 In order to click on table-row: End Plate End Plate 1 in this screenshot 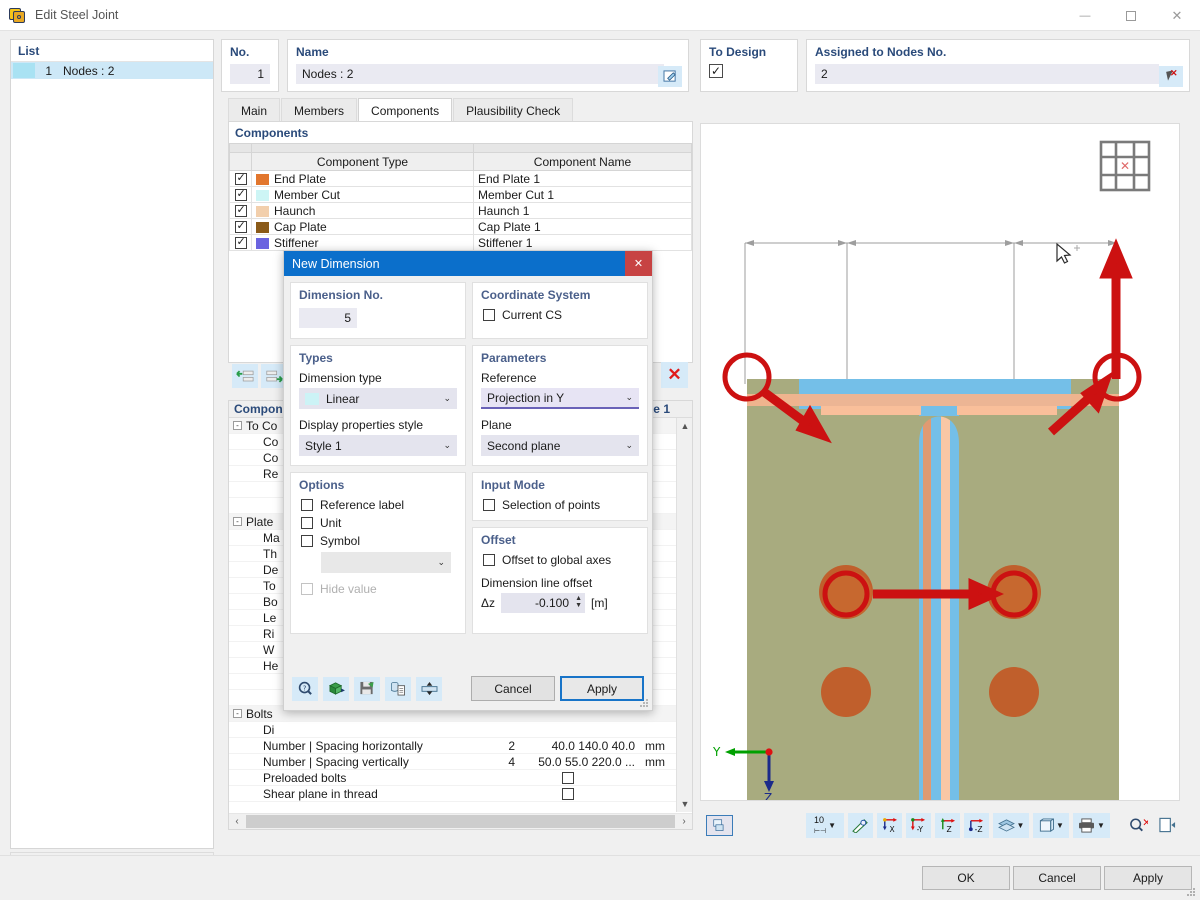, I will do `click(460, 178)`.